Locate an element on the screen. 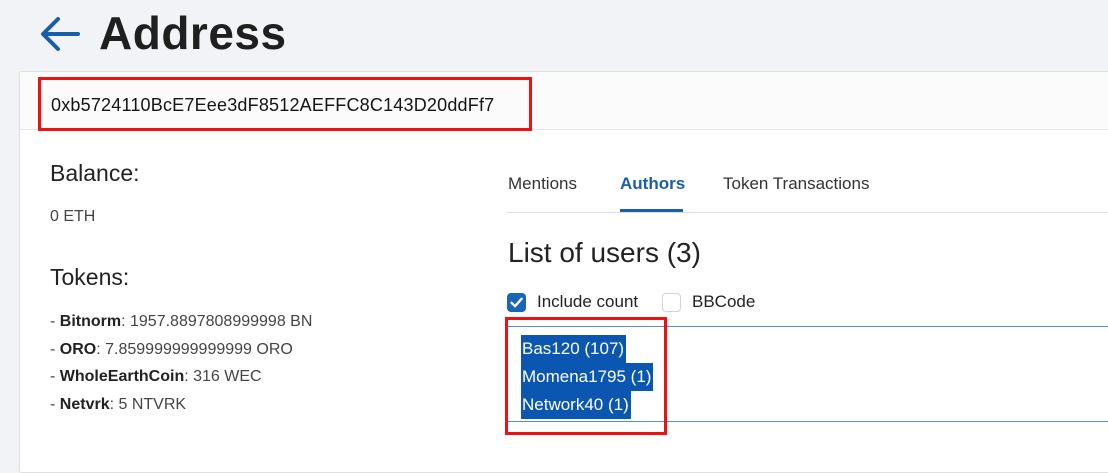 The height and width of the screenshot is (473, 1108). user-entry: Bas120 (107) is located at coordinates (574, 349).